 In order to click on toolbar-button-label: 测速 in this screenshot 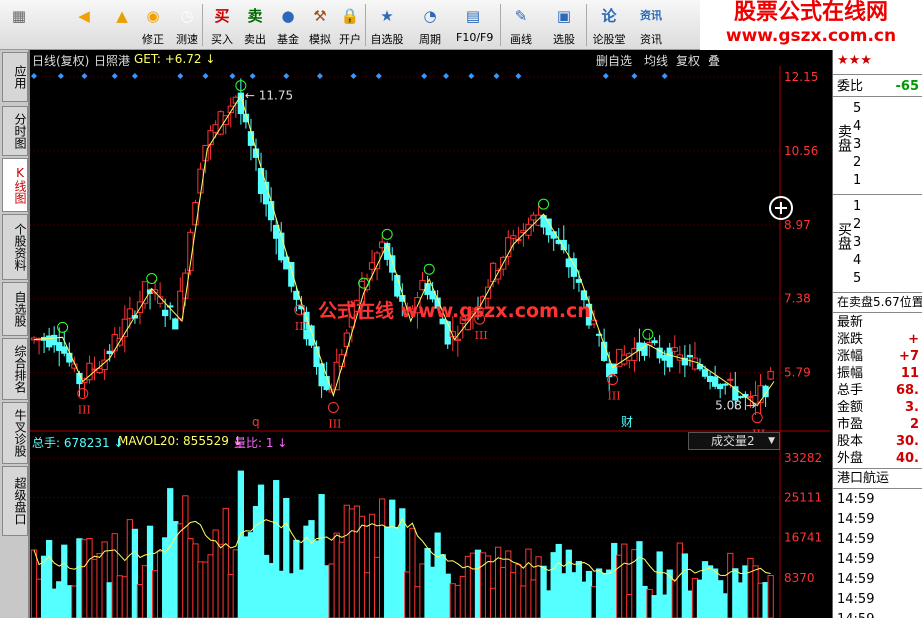, I will do `click(187, 39)`.